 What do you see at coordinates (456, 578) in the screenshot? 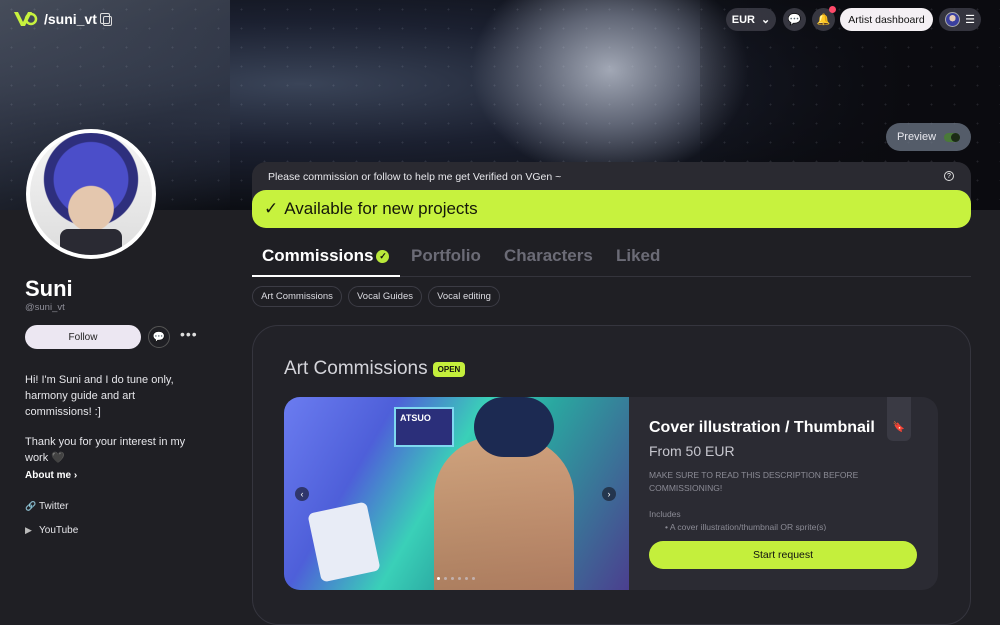
I see `carousel-dots` at bounding box center [456, 578].